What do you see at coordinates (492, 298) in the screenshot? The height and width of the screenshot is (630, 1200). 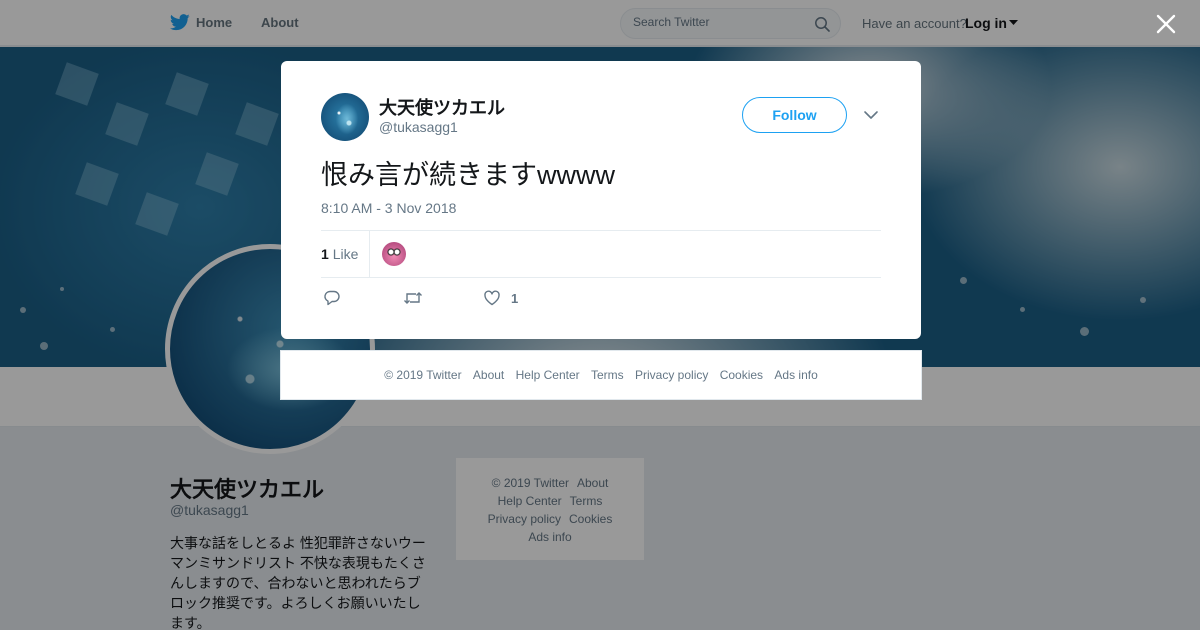 I see `heart-icon` at bounding box center [492, 298].